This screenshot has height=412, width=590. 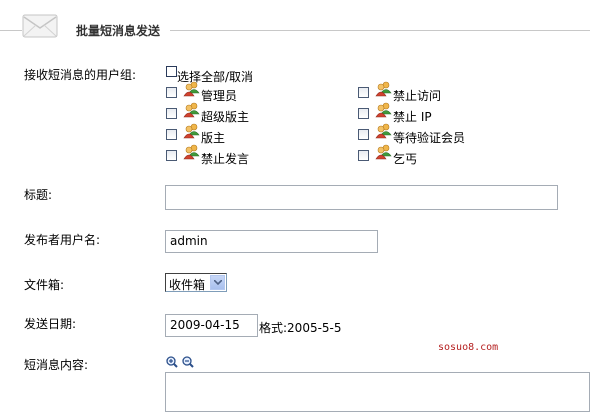 What do you see at coordinates (172, 362) in the screenshot?
I see `zoom-in-icon` at bounding box center [172, 362].